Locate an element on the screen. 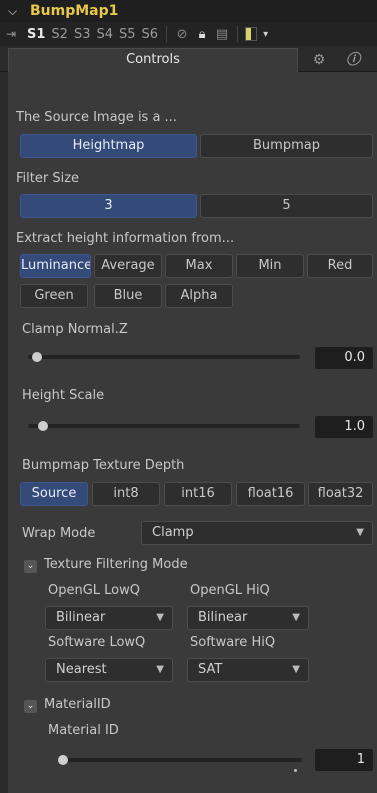  depth-float16-button: float16 is located at coordinates (270, 494).